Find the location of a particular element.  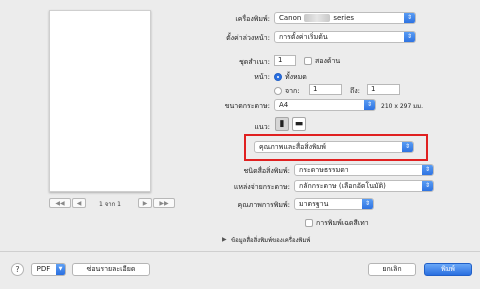

pages-all-label: ทั้งหมด is located at coordinates (296, 77).